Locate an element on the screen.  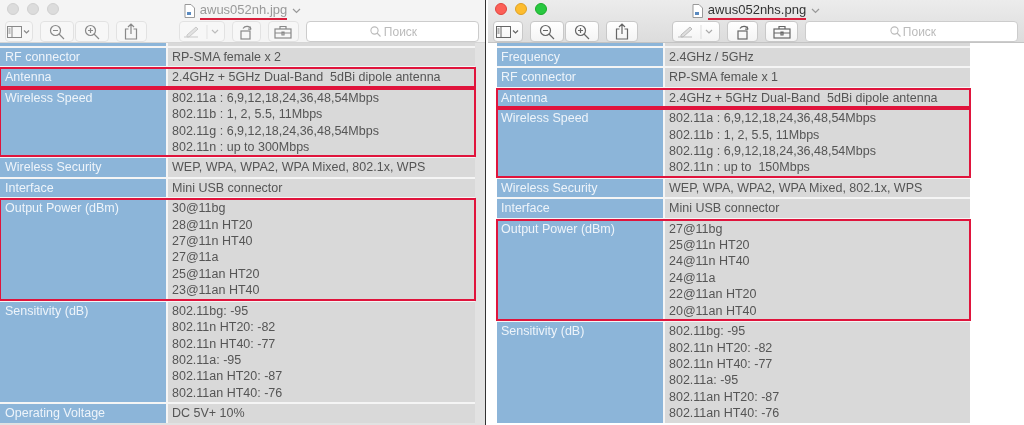
sidebar-button is located at coordinates (508, 31).